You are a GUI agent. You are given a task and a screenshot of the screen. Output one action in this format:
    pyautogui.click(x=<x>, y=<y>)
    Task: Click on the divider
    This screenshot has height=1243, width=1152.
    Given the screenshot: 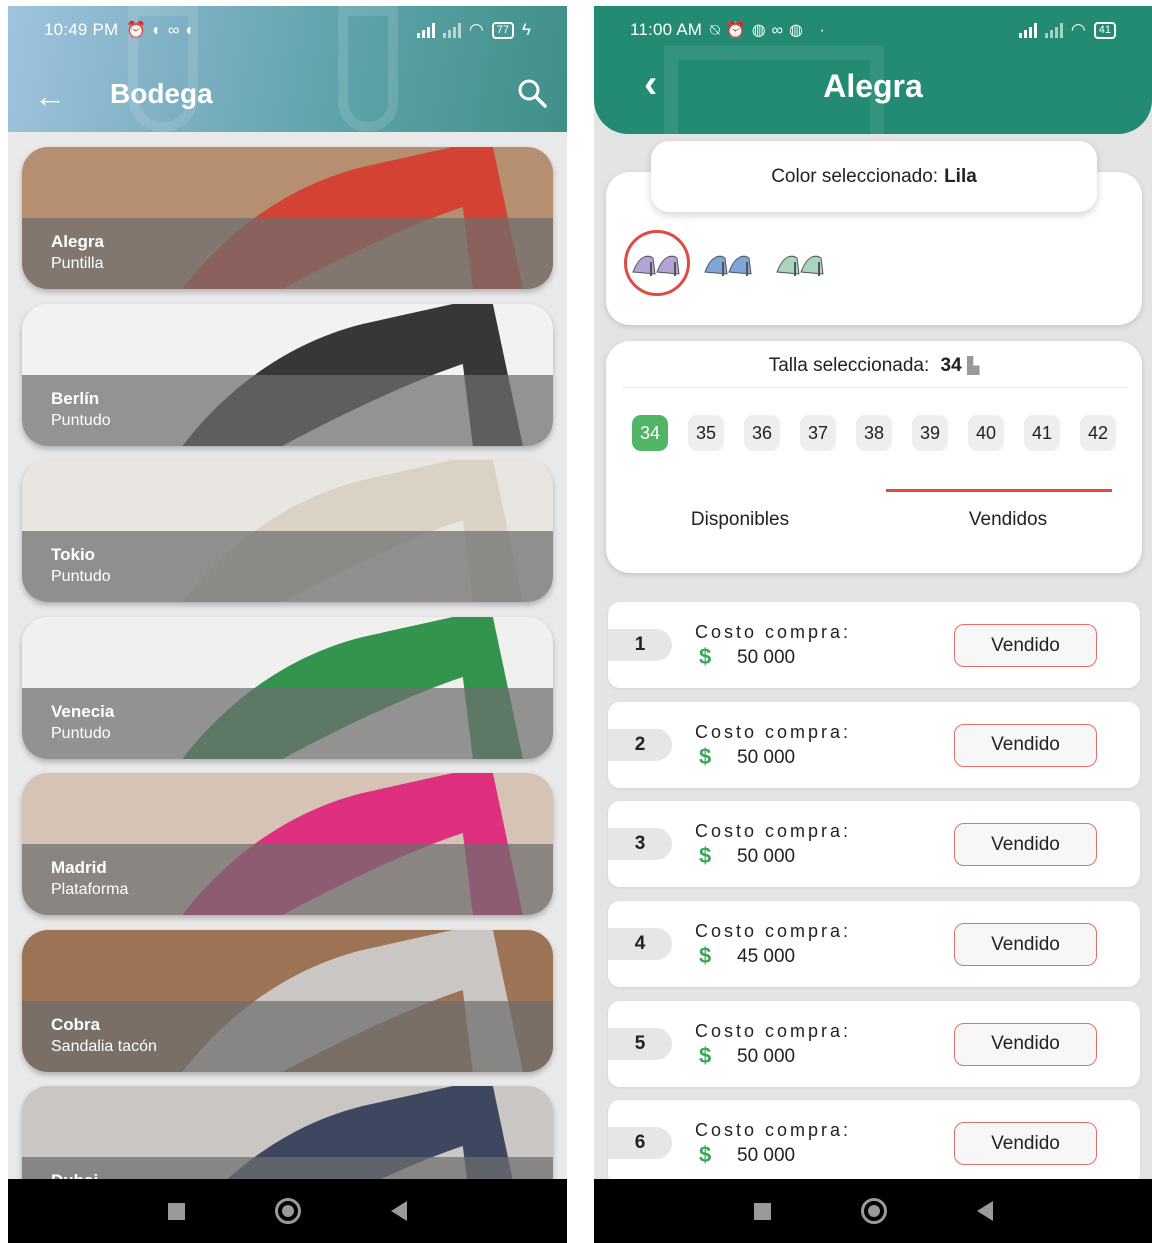 What is the action you would take?
    pyautogui.click(x=874, y=387)
    